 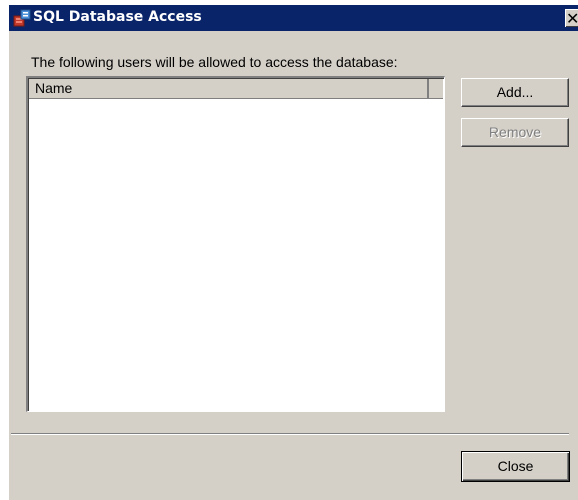 What do you see at coordinates (515, 132) in the screenshot?
I see `remove-button: Remove` at bounding box center [515, 132].